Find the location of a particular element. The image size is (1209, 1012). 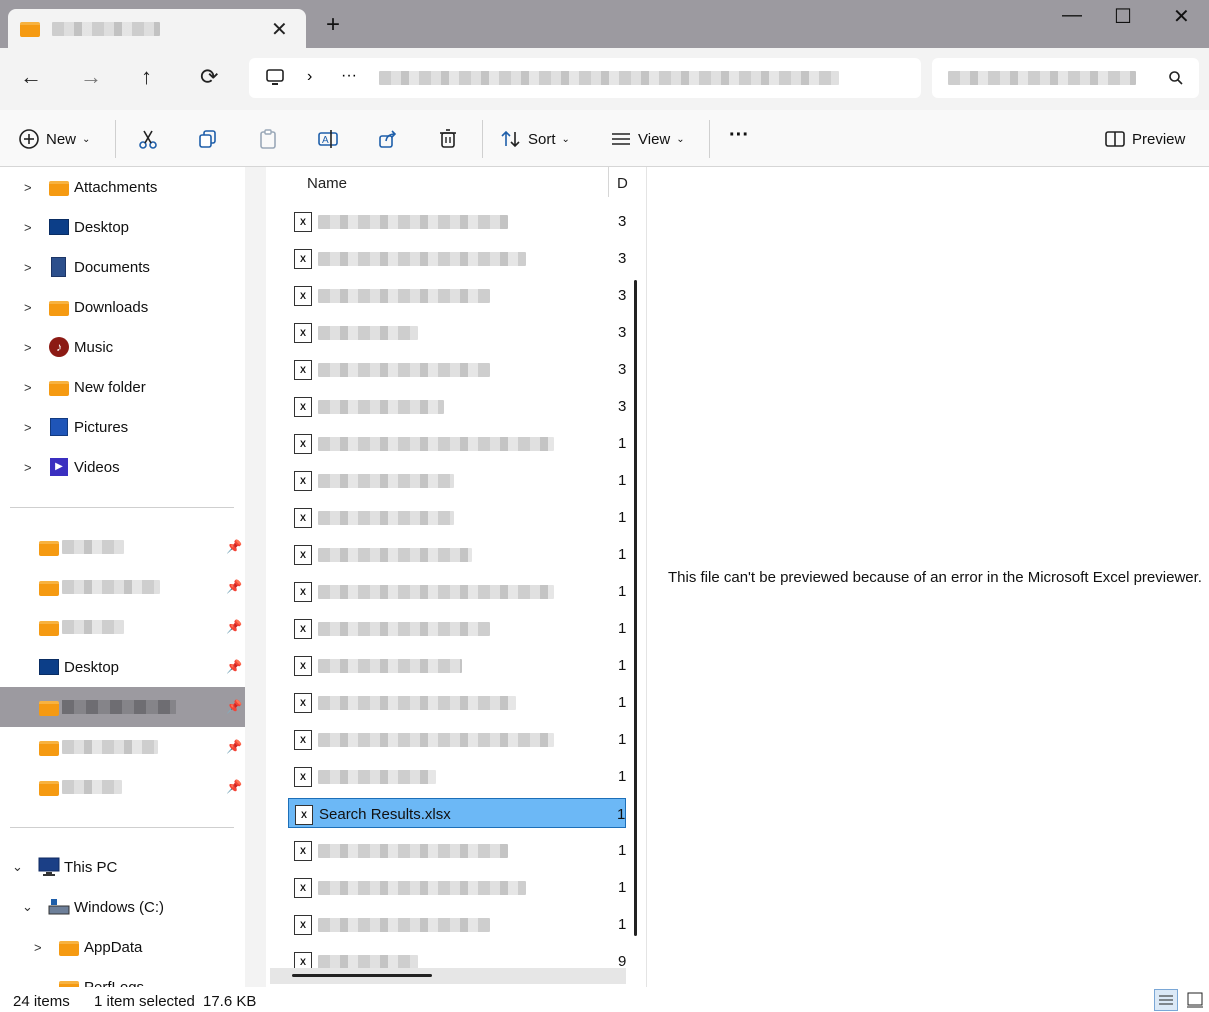

sidebar-item-label: AppData is located at coordinates (113, 947).